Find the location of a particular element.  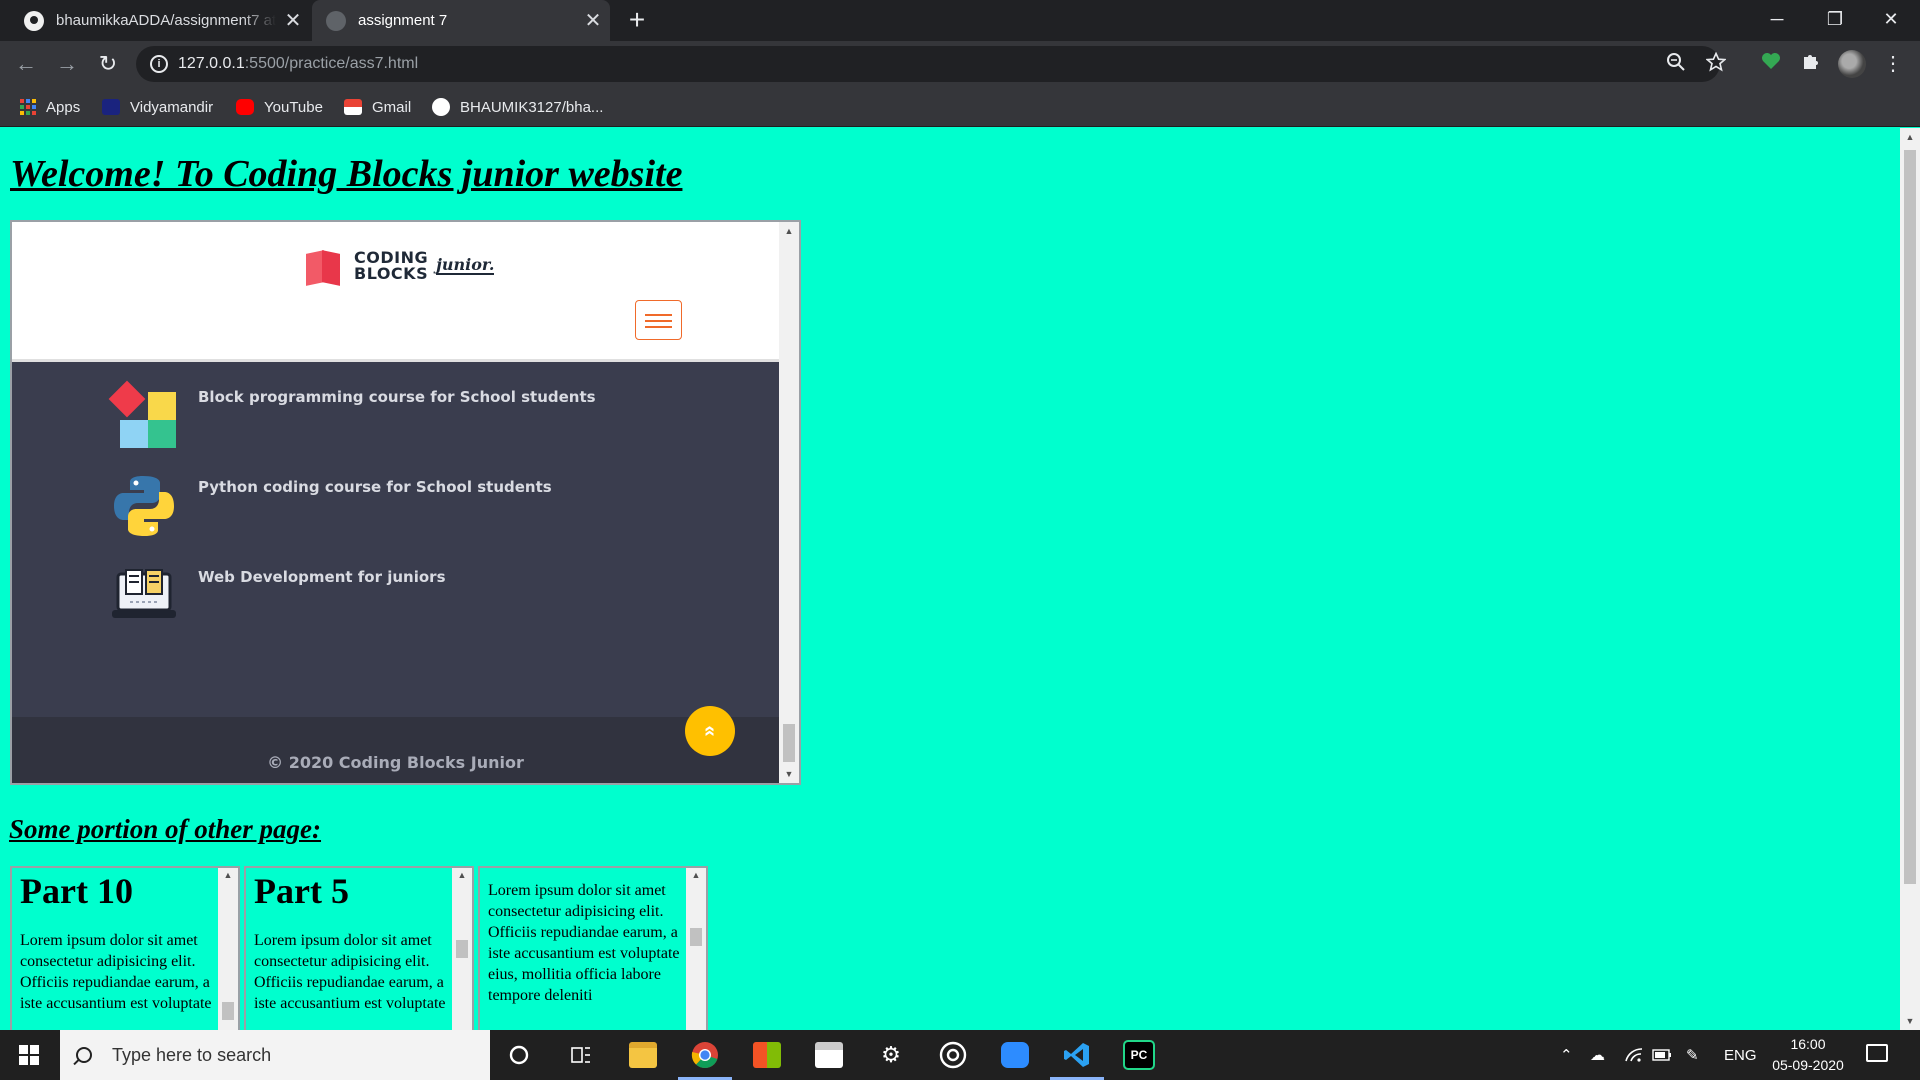

tab-github: bhaumikkaADDA/assignment7 at ✕ is located at coordinates (160, 20).